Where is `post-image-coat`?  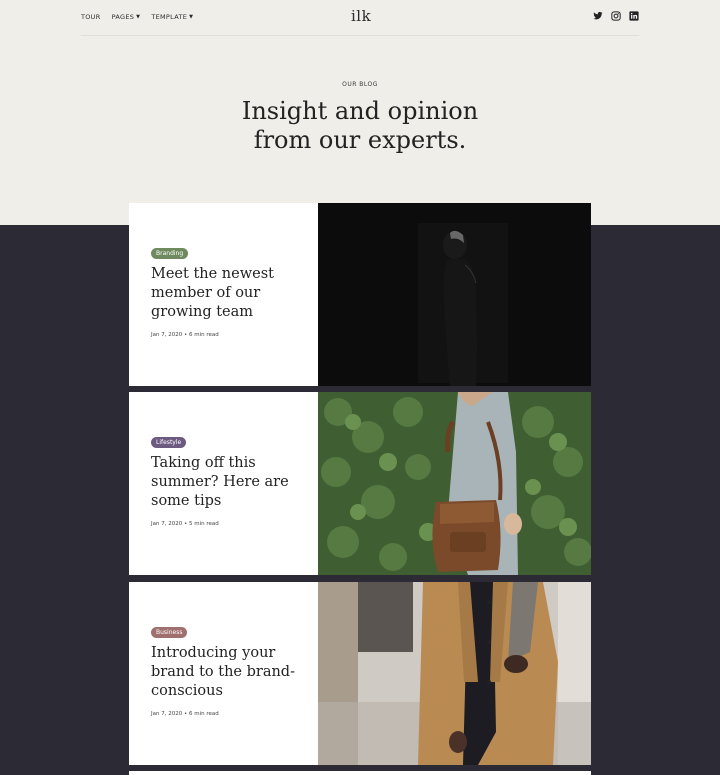
post-image-coat is located at coordinates (454, 673).